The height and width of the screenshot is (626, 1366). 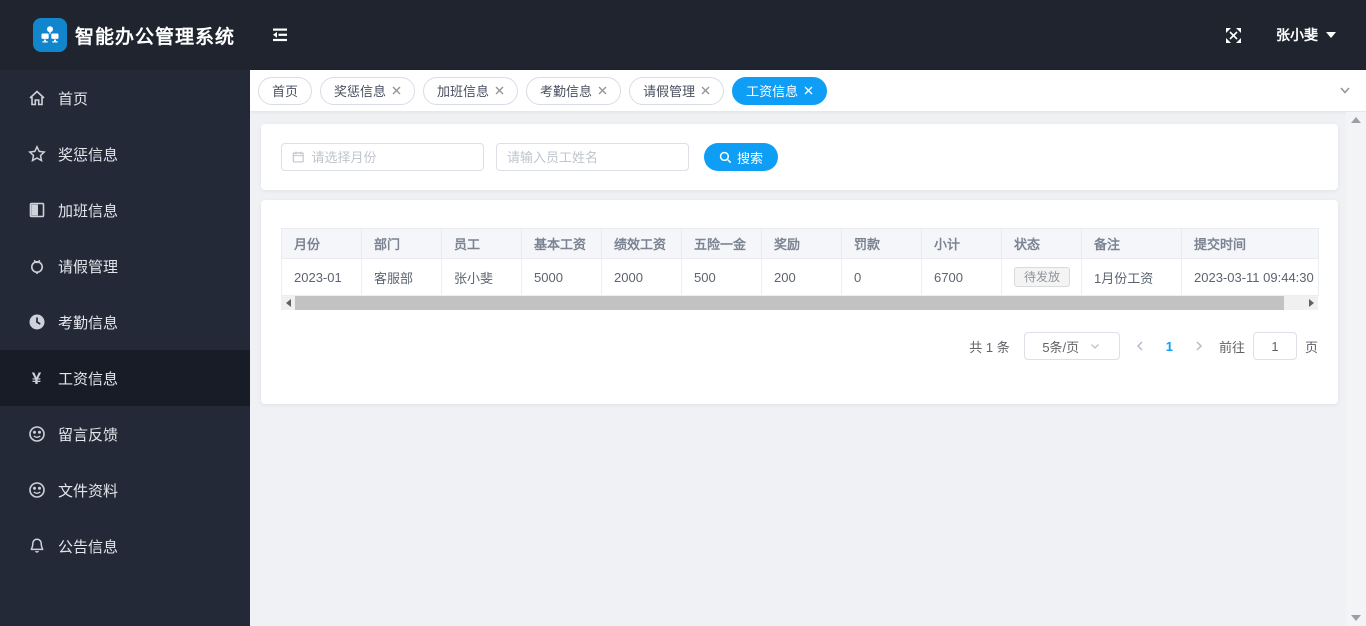 I want to click on prev-page-icon, so click(x=1140, y=346).